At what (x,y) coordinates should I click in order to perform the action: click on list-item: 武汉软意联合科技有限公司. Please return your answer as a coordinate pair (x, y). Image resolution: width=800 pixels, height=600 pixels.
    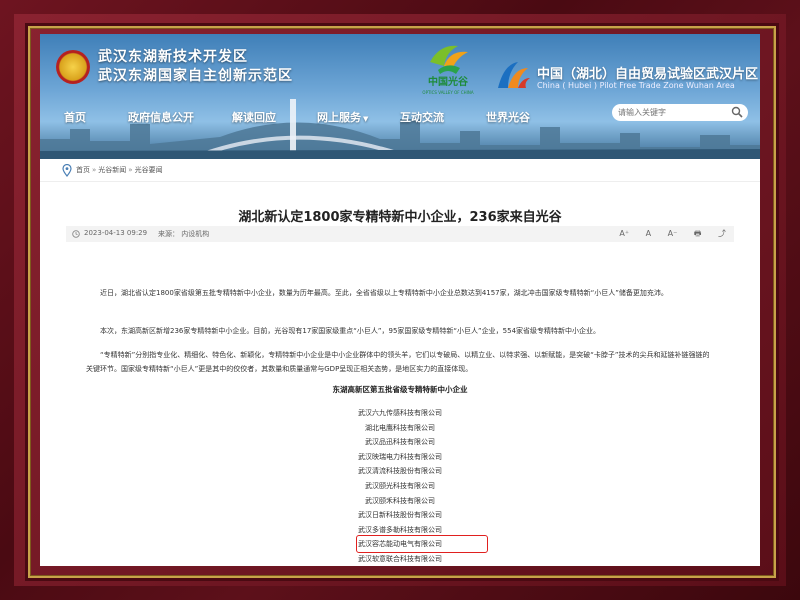
    Looking at the image, I should click on (400, 559).